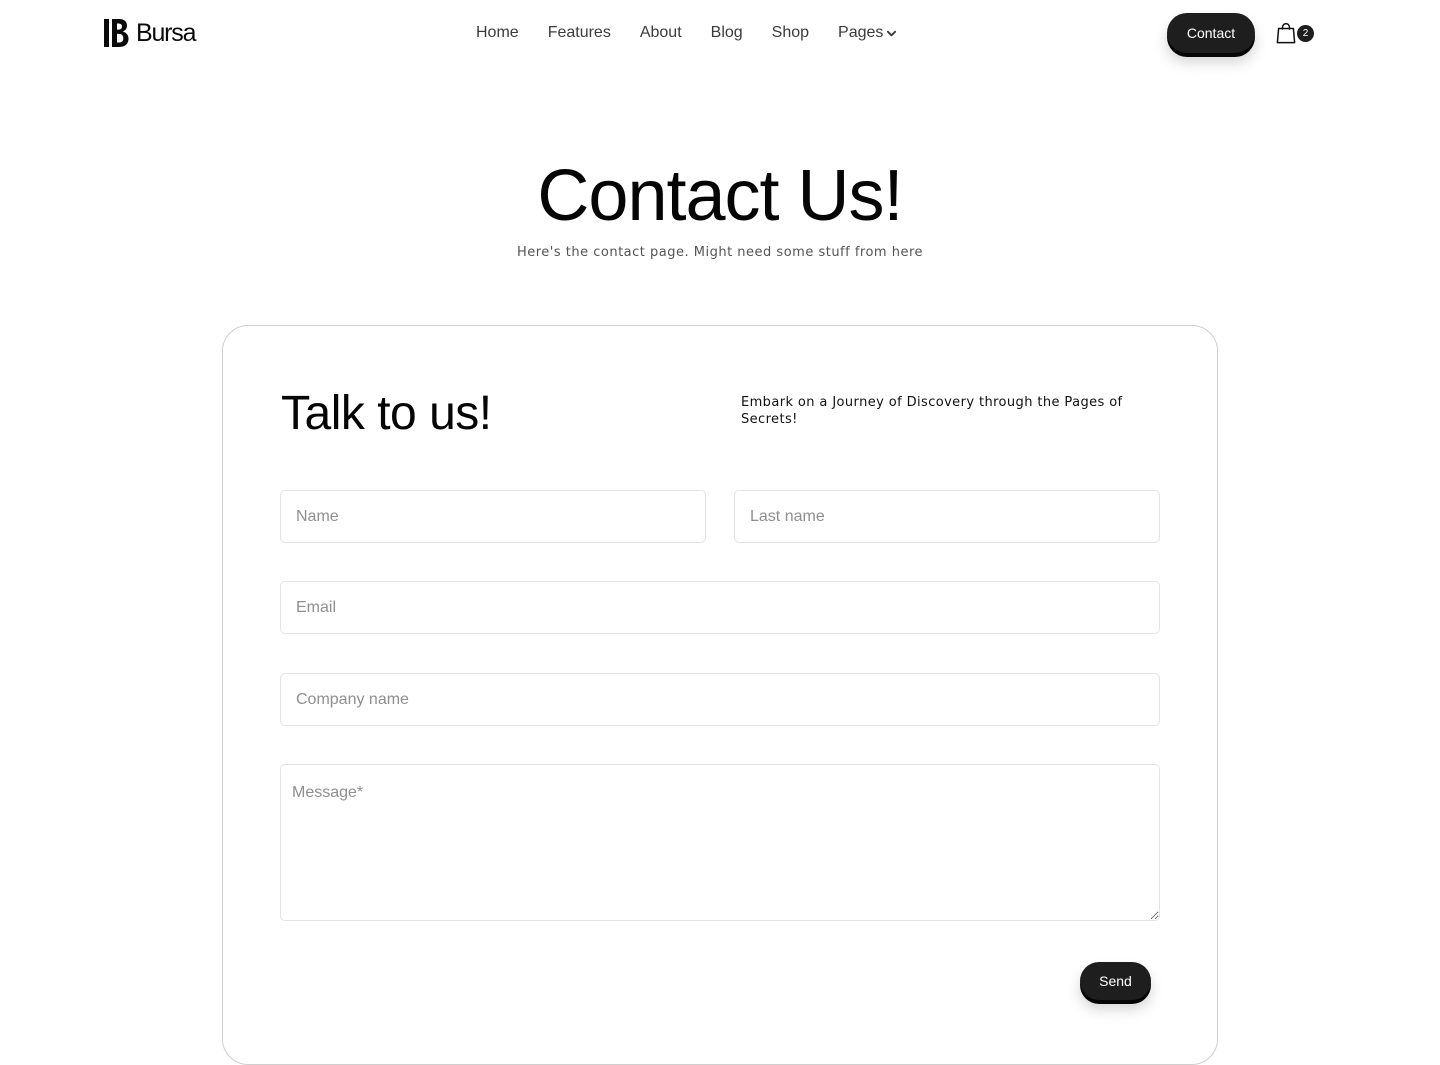  What do you see at coordinates (720, 196) in the screenshot?
I see `page-title: Contact Us!` at bounding box center [720, 196].